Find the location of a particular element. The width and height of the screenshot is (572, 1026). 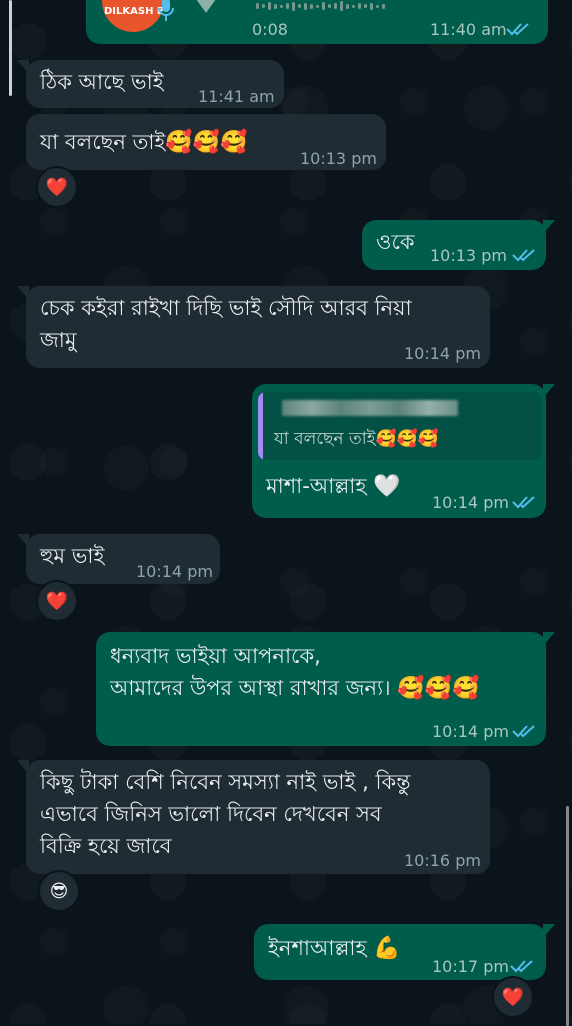

outgoing-message-bubble: ওকে 10:13 pm is located at coordinates (458, 245).